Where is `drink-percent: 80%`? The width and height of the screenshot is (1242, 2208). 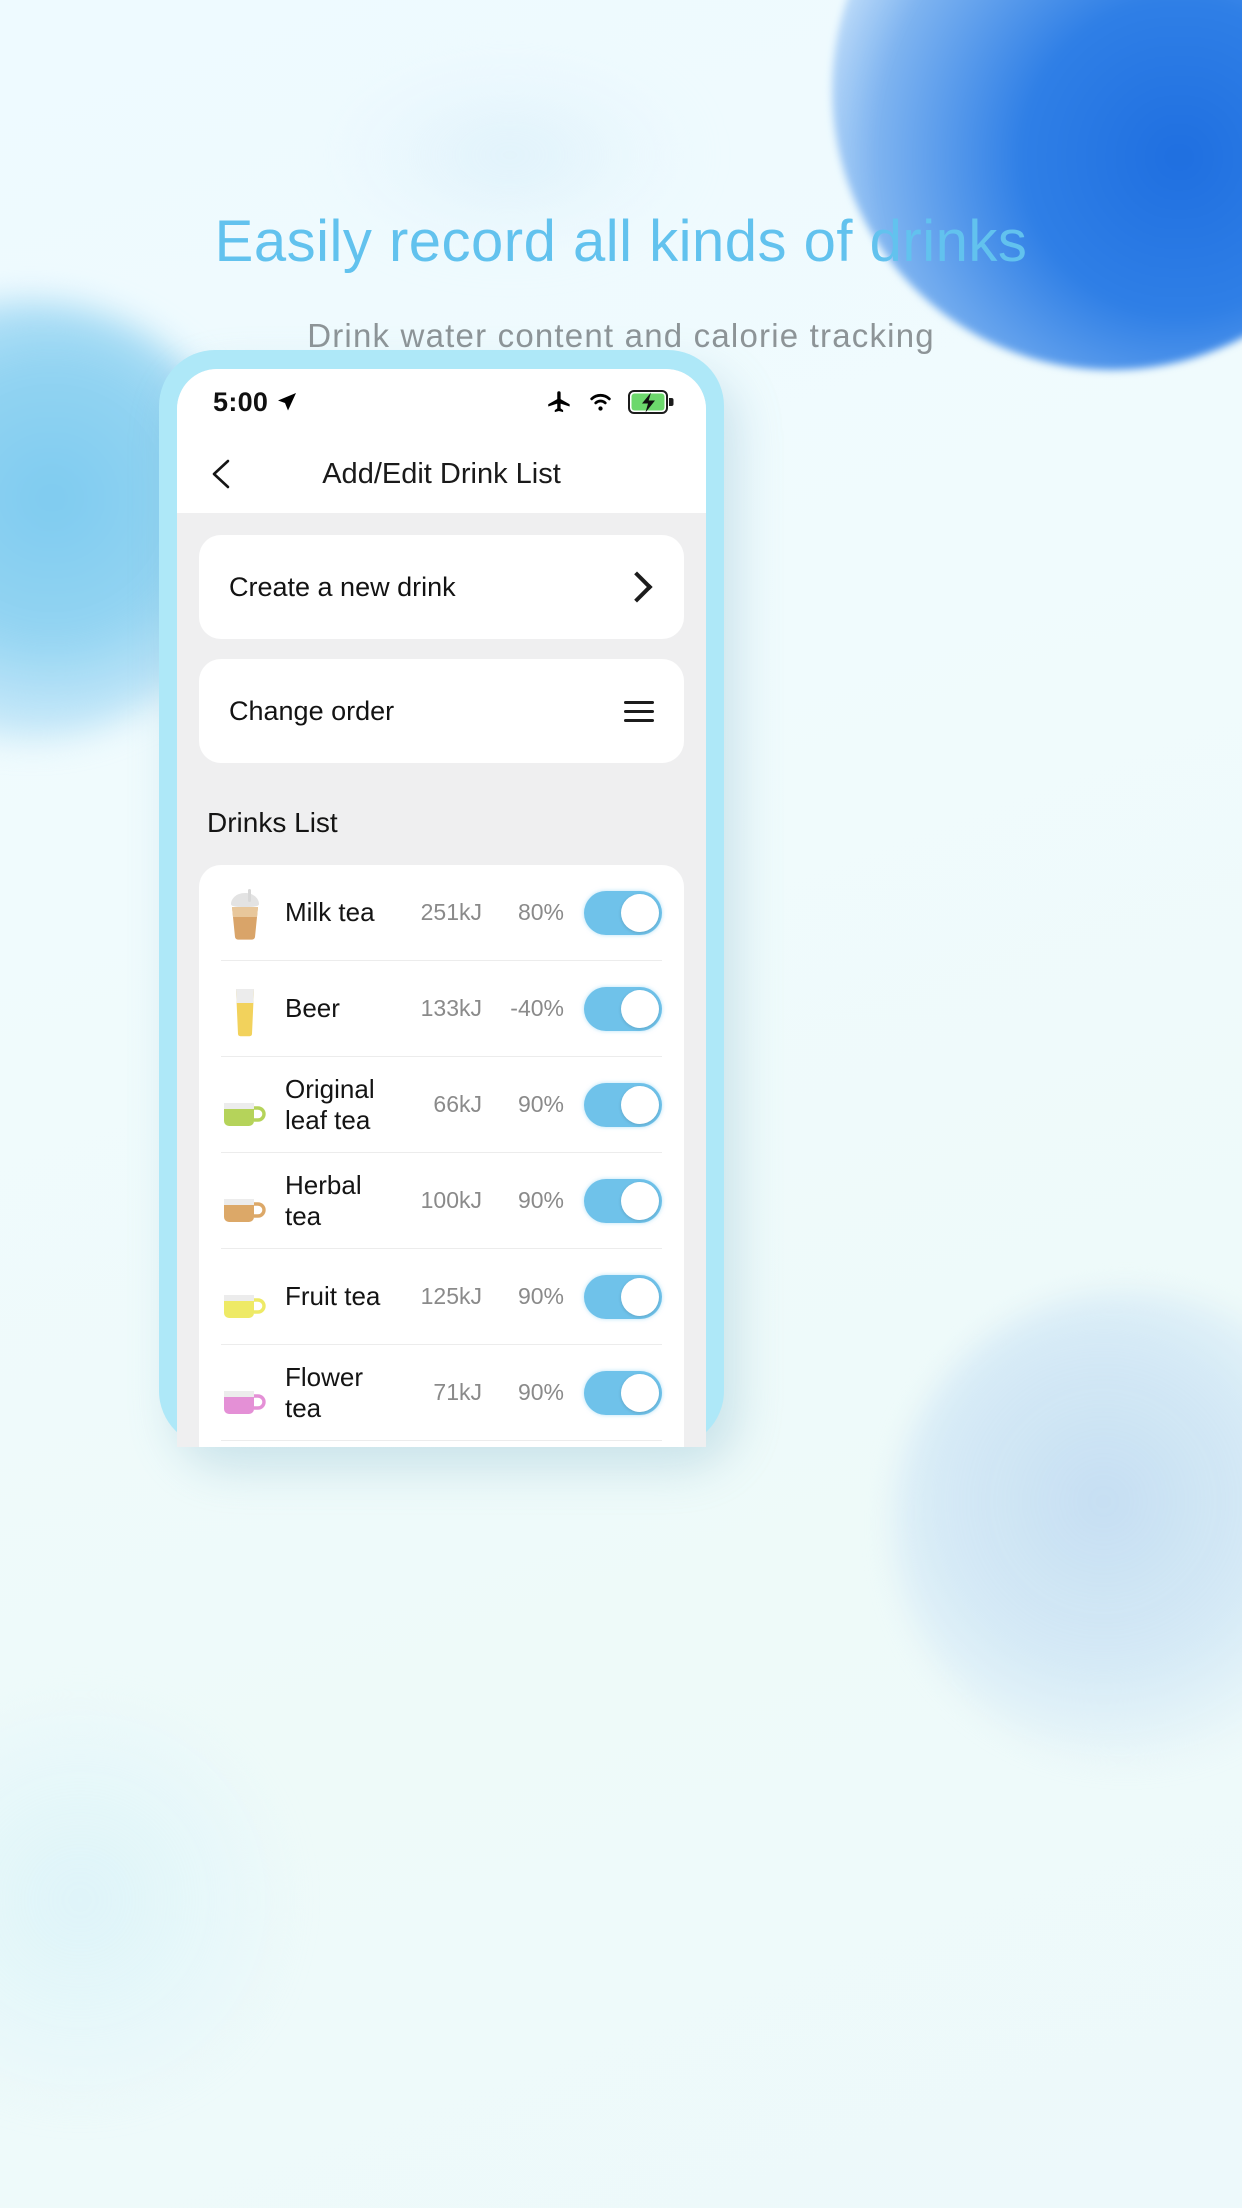 drink-percent: 80% is located at coordinates (540, 912).